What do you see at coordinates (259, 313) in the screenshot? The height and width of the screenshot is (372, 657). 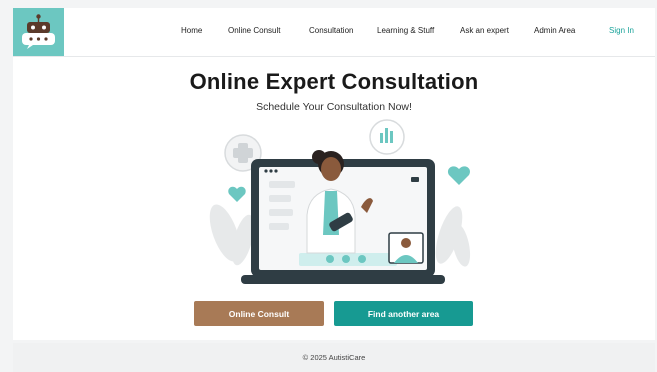 I see `online-consult-button: Online Consult` at bounding box center [259, 313].